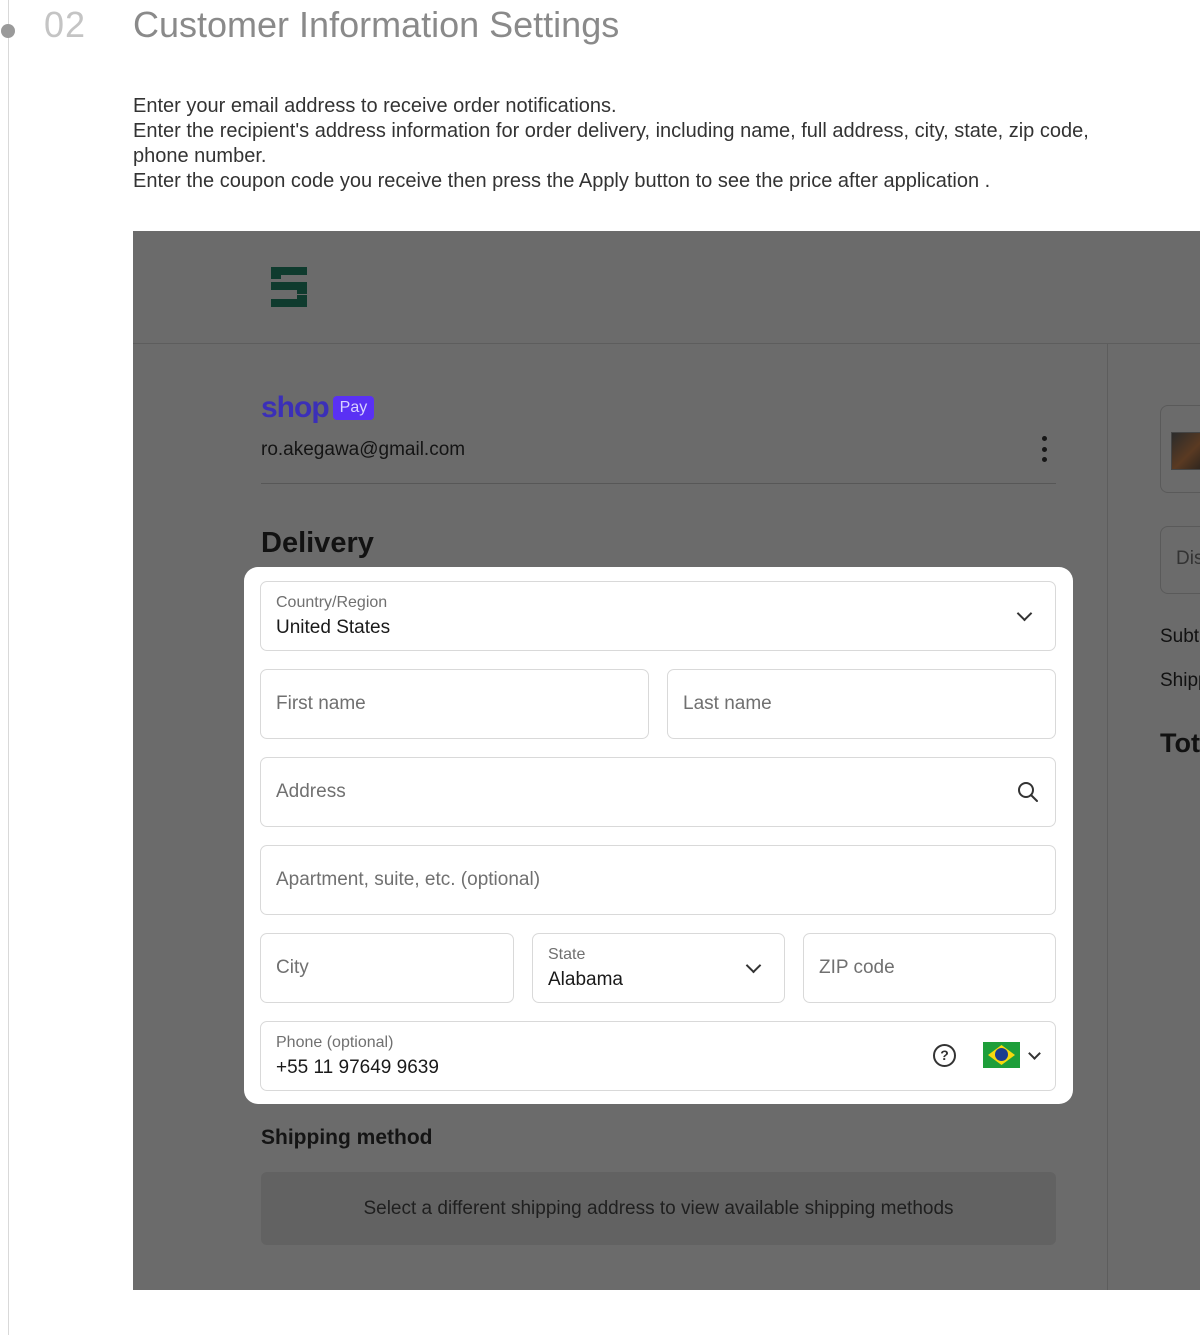 The height and width of the screenshot is (1335, 1200). Describe the element at coordinates (317, 543) in the screenshot. I see `delivery-heading: Delivery` at that location.